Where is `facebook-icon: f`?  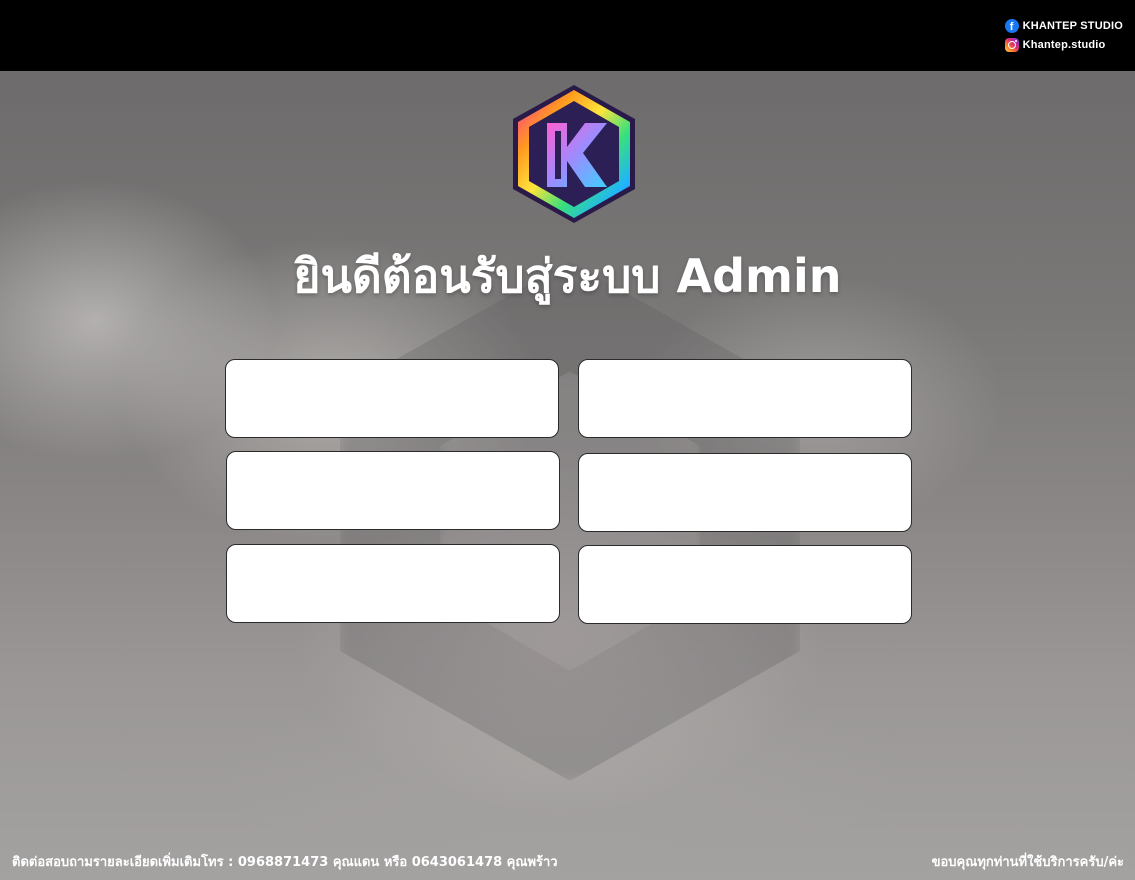 facebook-icon: f is located at coordinates (1011, 26).